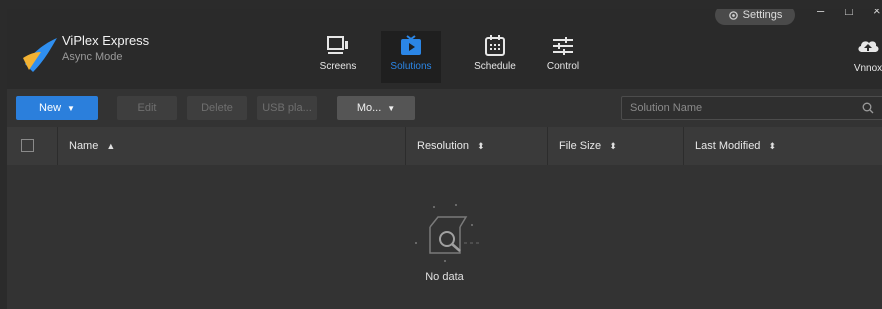  What do you see at coordinates (495, 57) in the screenshot?
I see `nav-schedule: Schedule` at bounding box center [495, 57].